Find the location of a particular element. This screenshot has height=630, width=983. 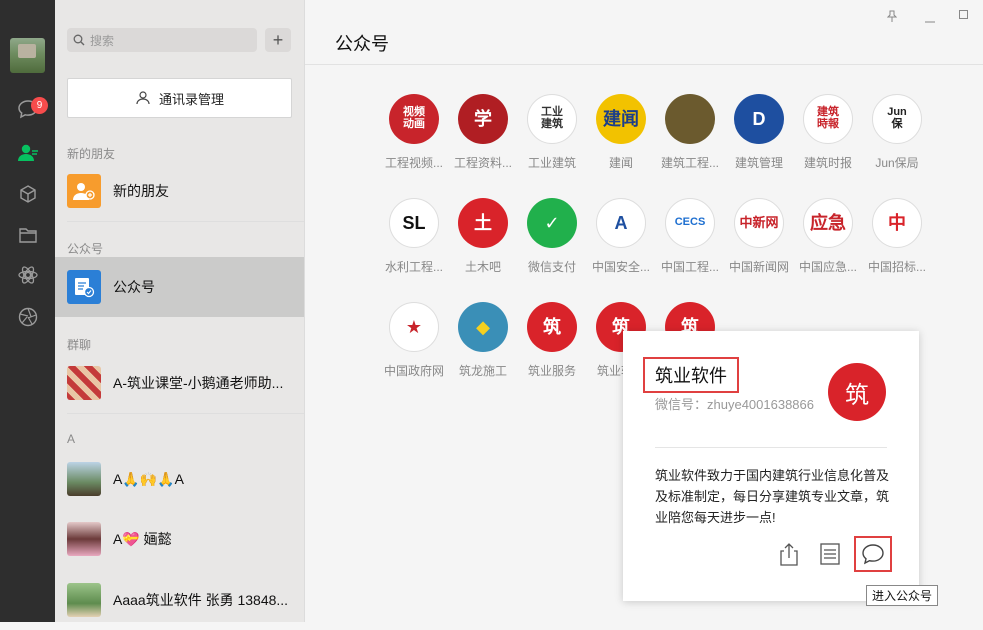

history-icon is located at coordinates (830, 554).